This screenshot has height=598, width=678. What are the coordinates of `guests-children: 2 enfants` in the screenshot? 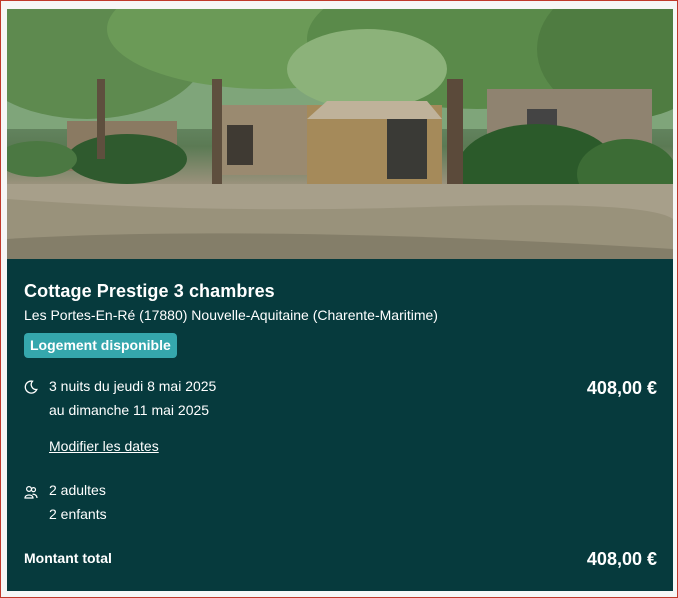 It's located at (78, 514).